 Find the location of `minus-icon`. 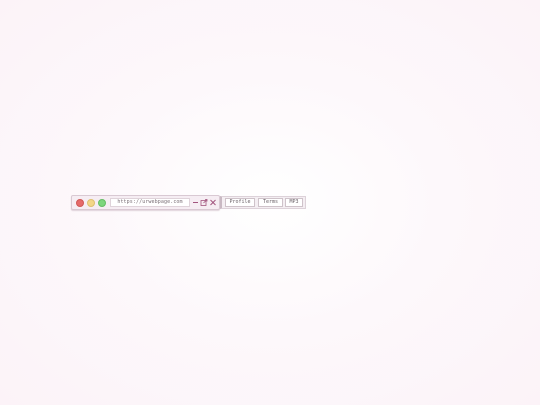

minus-icon is located at coordinates (195, 202).